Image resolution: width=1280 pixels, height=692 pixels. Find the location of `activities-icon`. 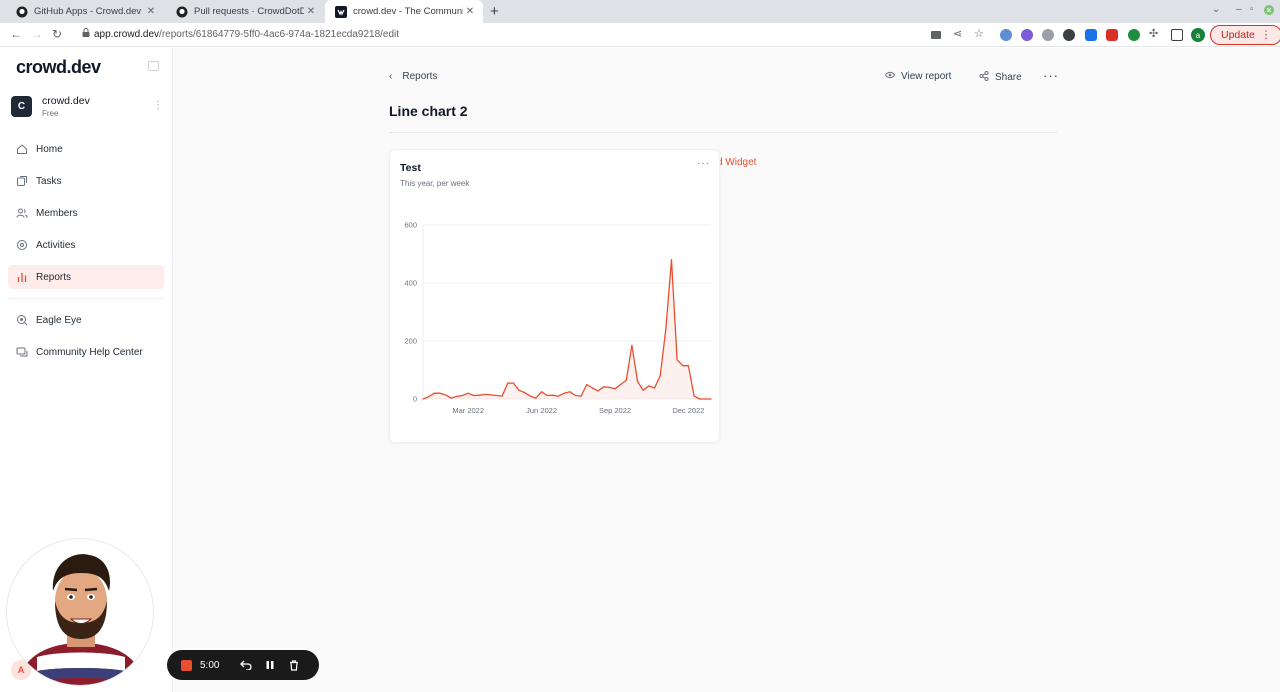

activities-icon is located at coordinates (22, 245).